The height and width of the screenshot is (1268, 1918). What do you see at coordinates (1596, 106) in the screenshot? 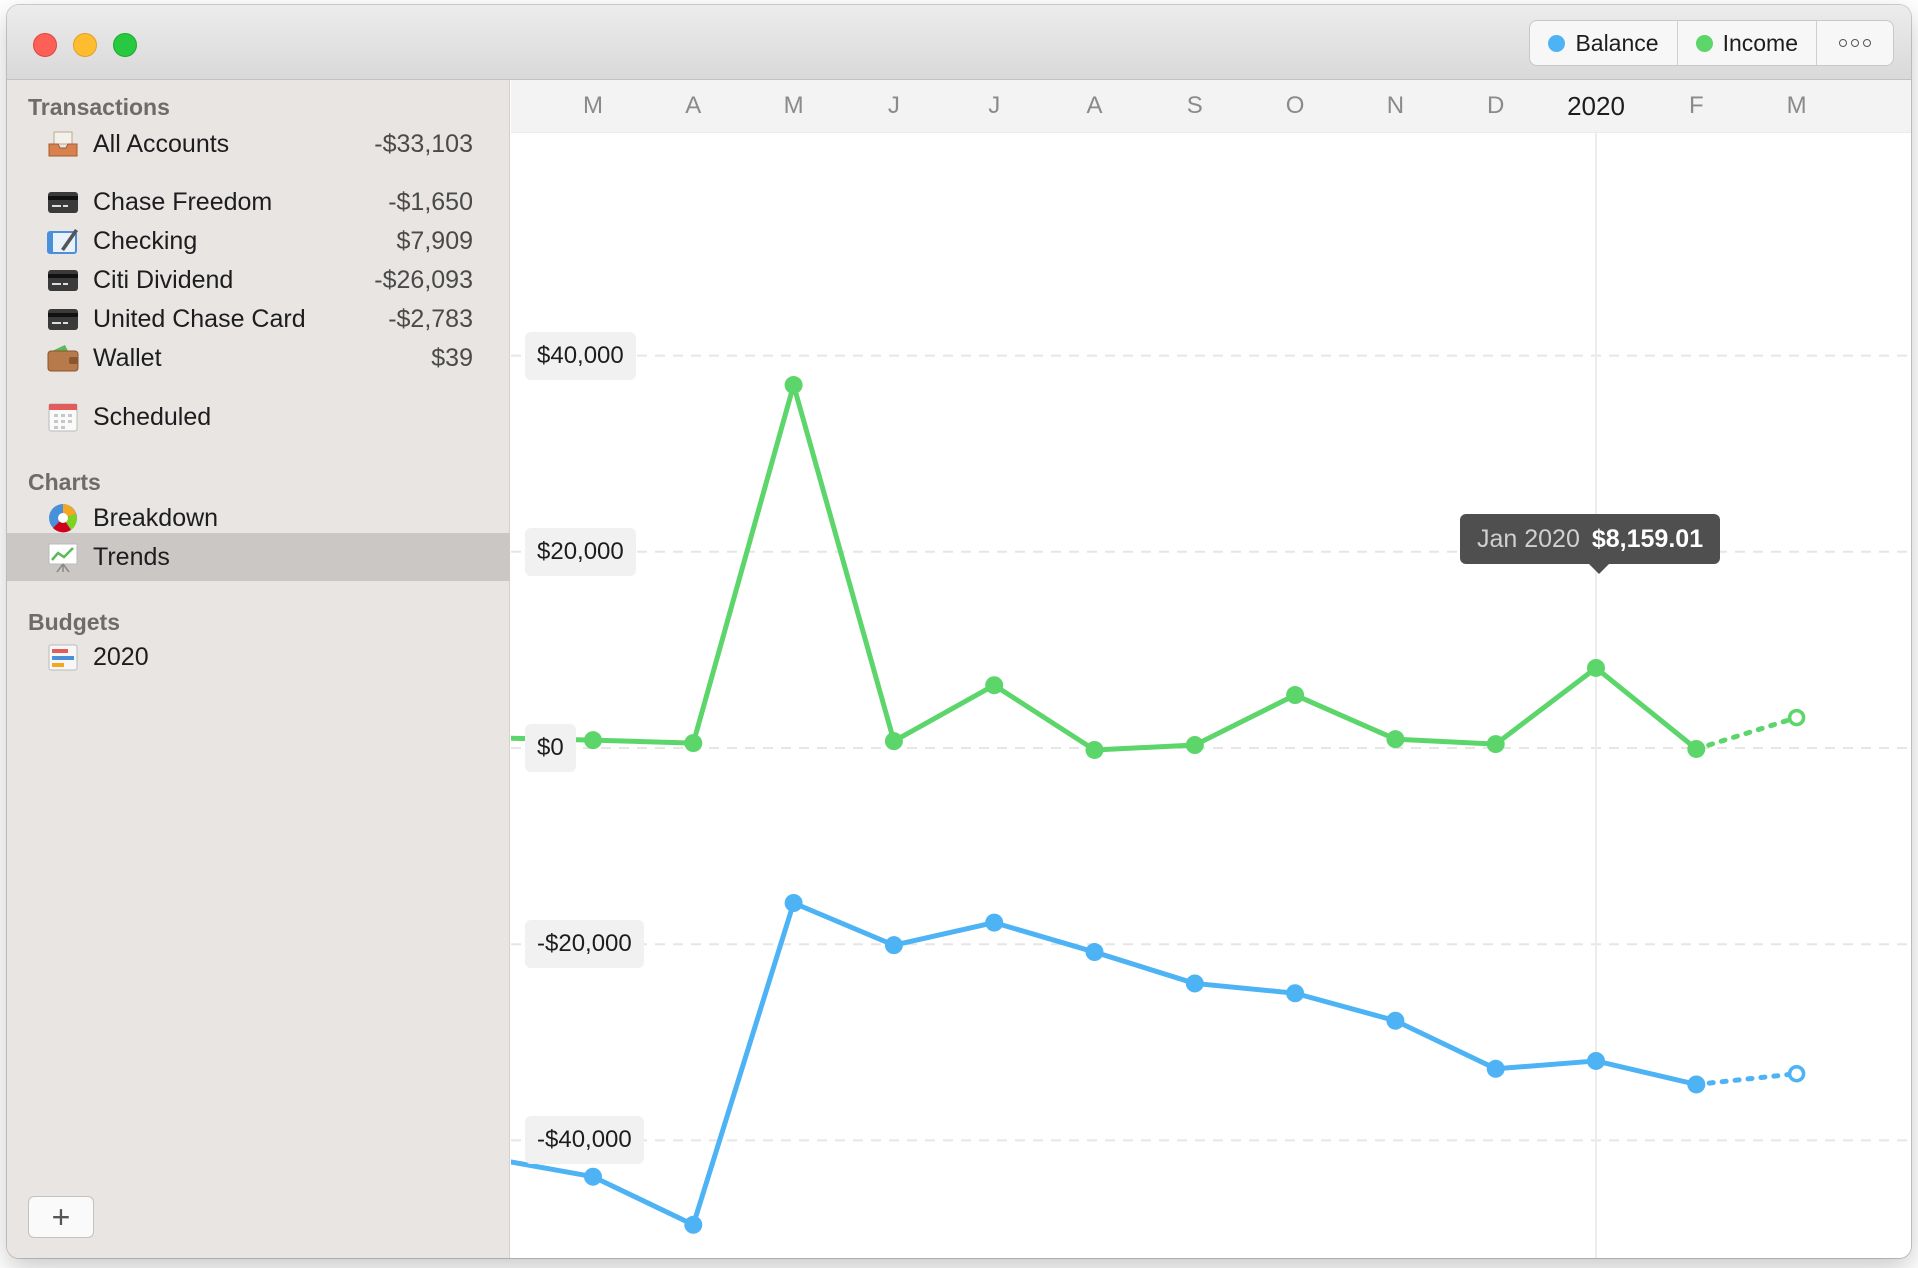
I see `month-label: 2020` at bounding box center [1596, 106].